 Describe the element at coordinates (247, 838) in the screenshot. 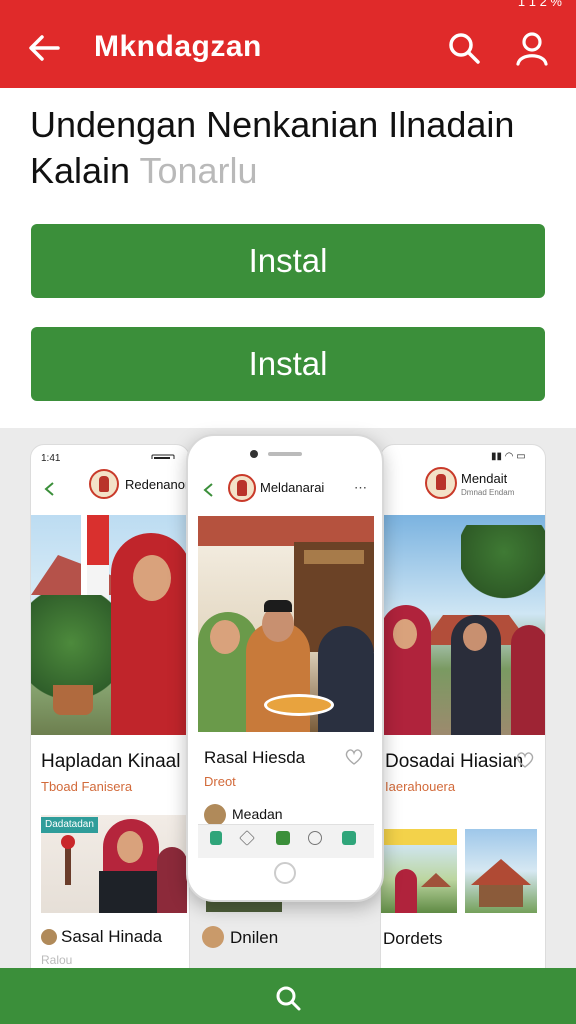

I see `explore-nav-icon` at that location.